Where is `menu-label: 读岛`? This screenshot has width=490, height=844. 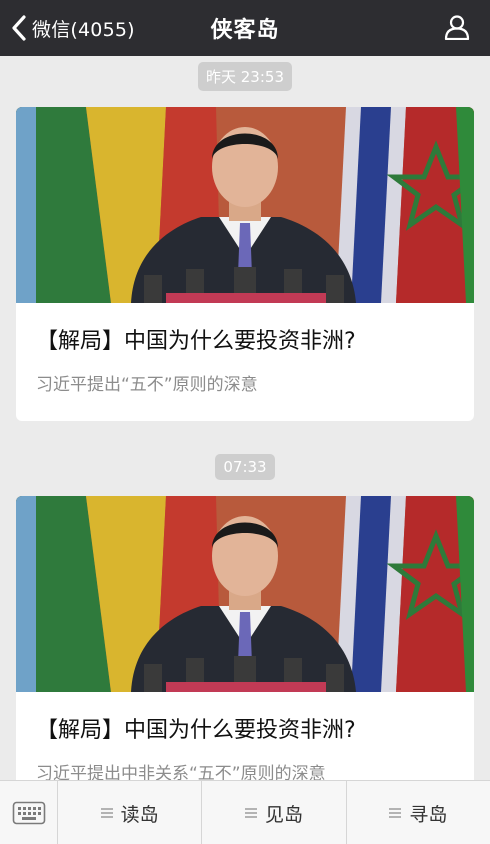 menu-label: 读岛 is located at coordinates (139, 814).